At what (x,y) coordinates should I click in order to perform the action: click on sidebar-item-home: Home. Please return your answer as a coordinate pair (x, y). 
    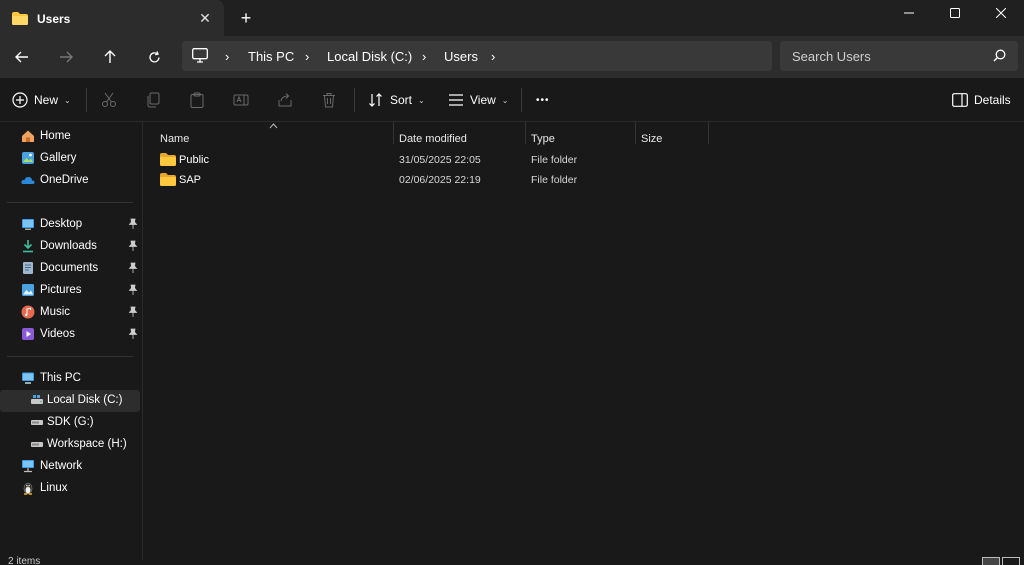
    Looking at the image, I should click on (70, 137).